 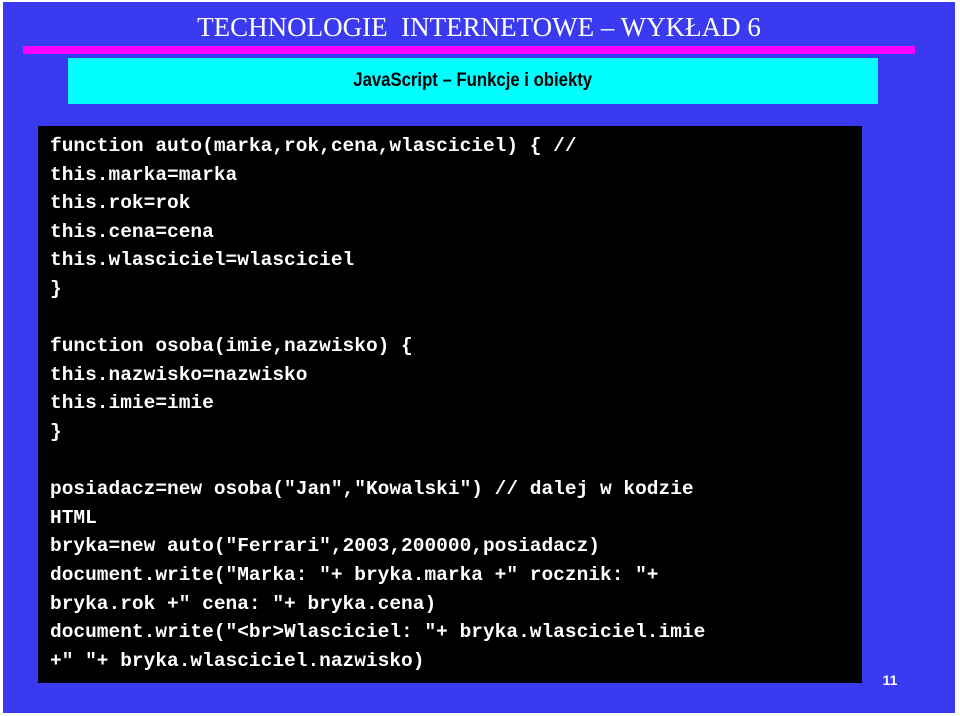 What do you see at coordinates (132, 403) in the screenshot?
I see `code-line: this.imie=imie` at bounding box center [132, 403].